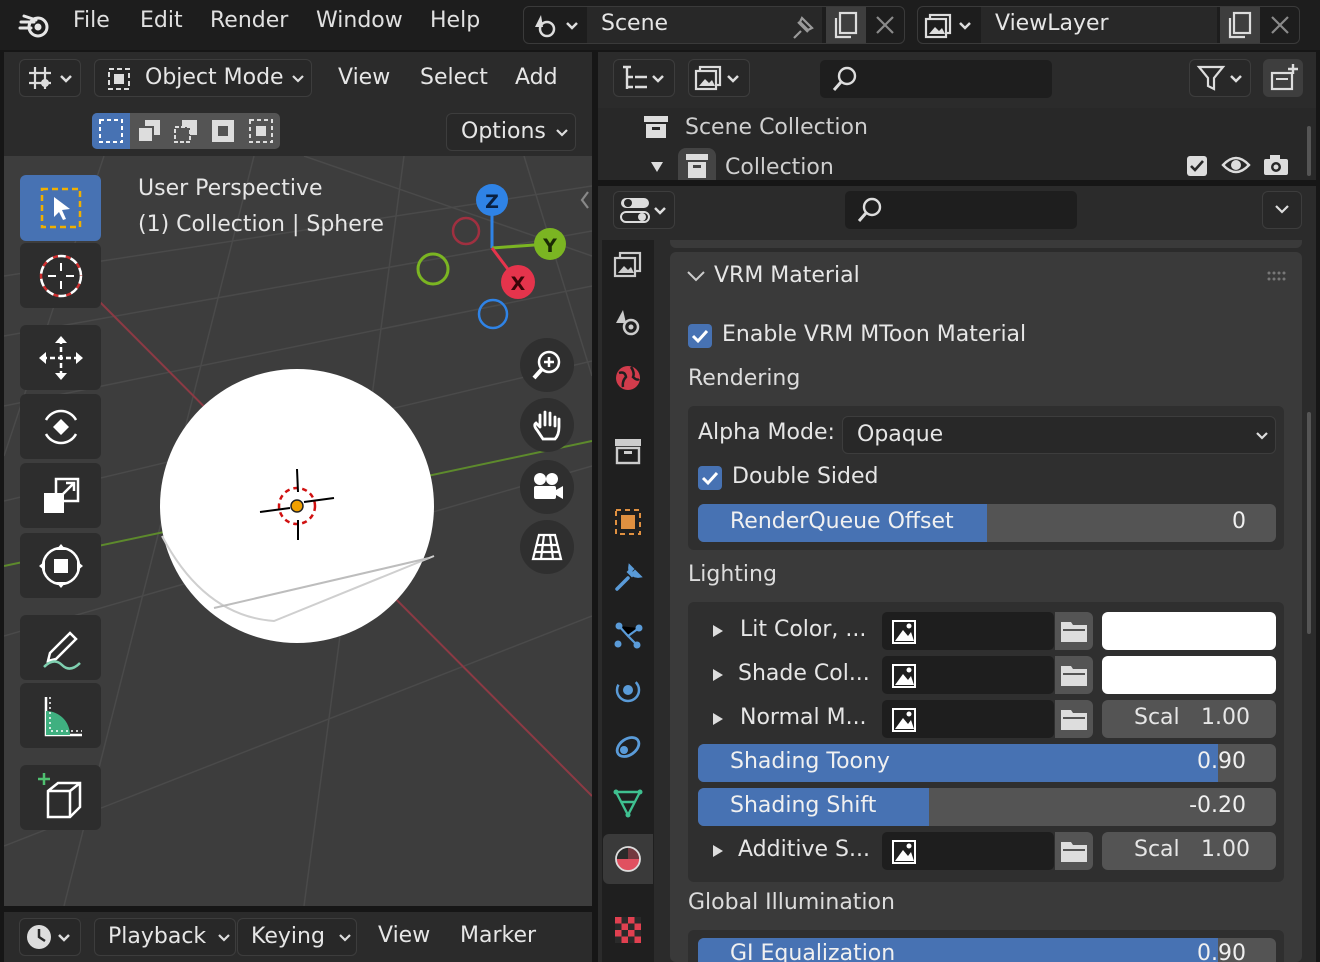  What do you see at coordinates (547, 425) in the screenshot?
I see `pan-button` at bounding box center [547, 425].